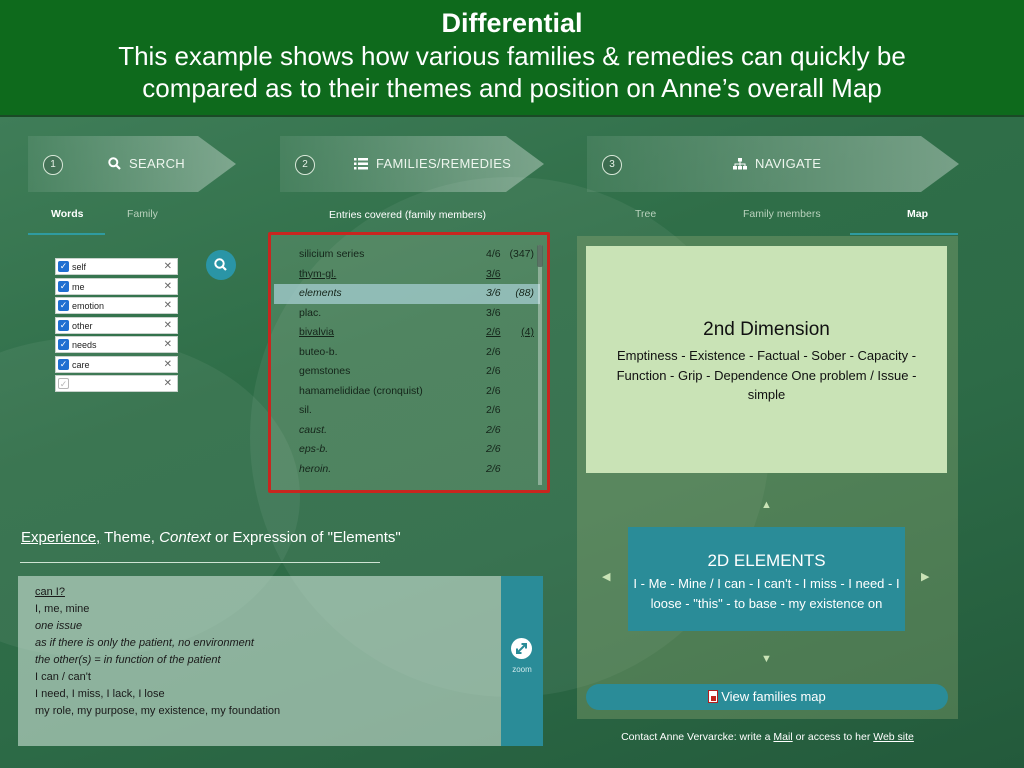 The image size is (1024, 768). Describe the element at coordinates (305, 410) in the screenshot. I see `family-name: sil.` at that location.